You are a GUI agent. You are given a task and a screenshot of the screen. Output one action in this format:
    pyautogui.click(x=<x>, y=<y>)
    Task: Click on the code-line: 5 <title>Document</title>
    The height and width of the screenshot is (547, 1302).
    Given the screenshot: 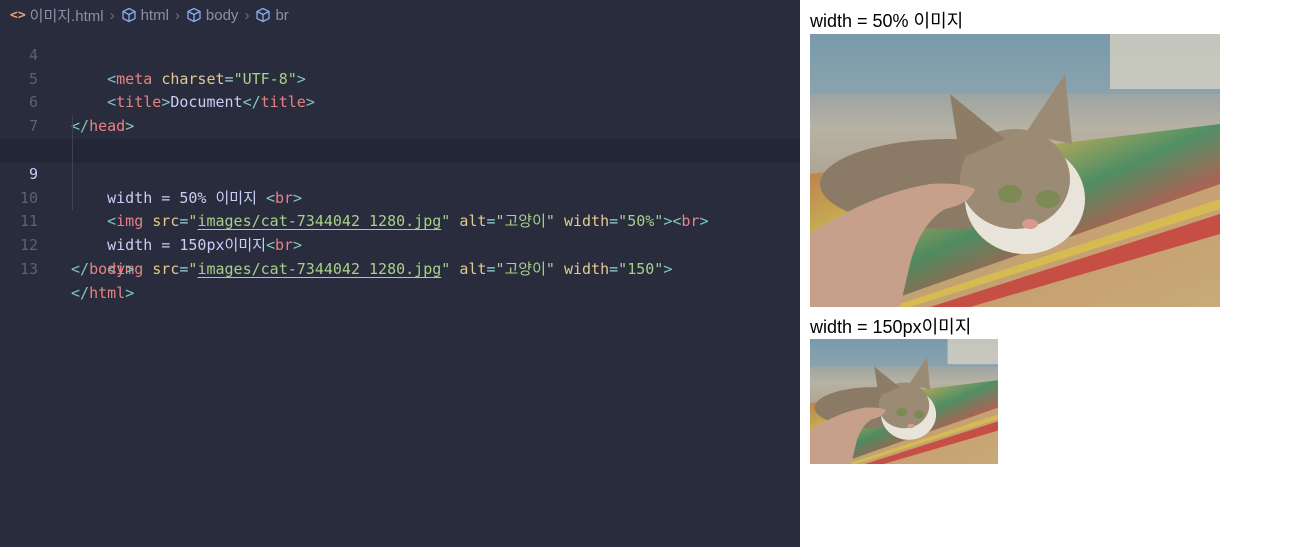 What is the action you would take?
    pyautogui.click(x=400, y=78)
    